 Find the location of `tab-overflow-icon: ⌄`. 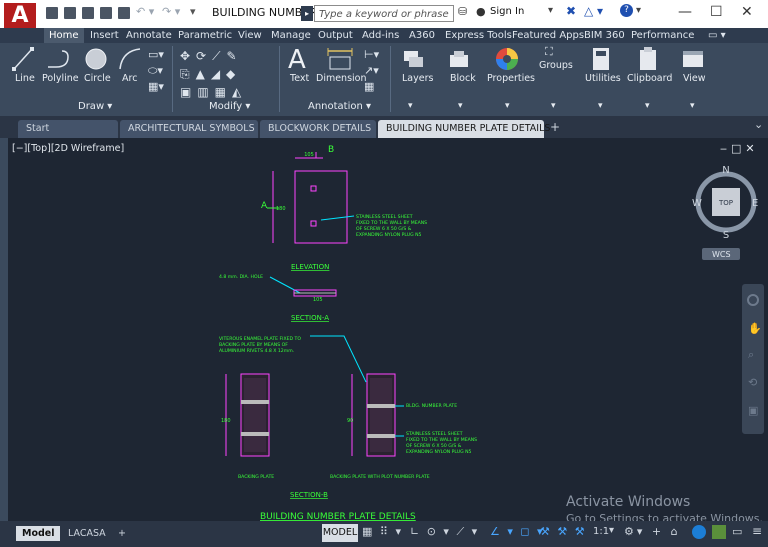

tab-overflow-icon: ⌄ is located at coordinates (758, 124).